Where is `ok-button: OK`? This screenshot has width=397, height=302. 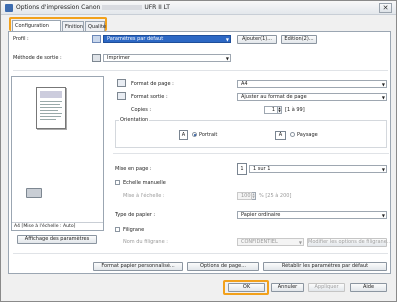 ok-button: OK is located at coordinates (246, 287).